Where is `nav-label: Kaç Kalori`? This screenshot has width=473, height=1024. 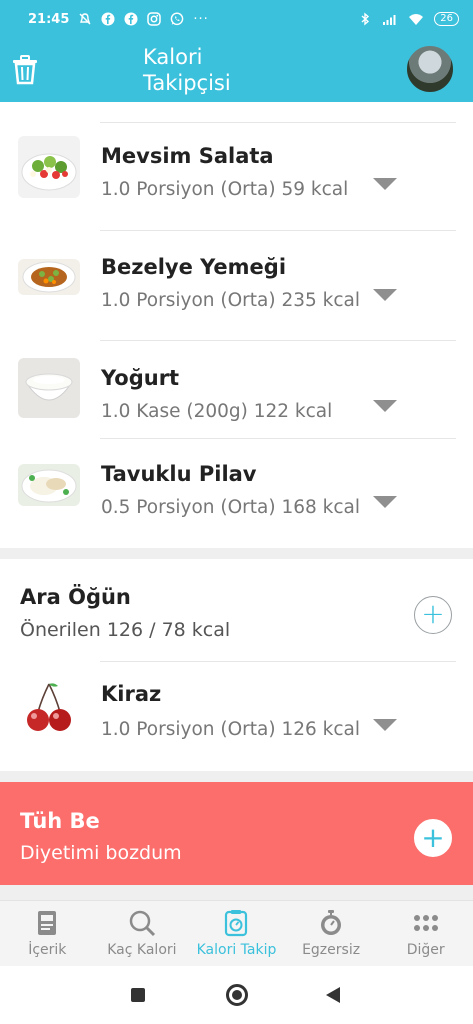 nav-label: Kaç Kalori is located at coordinates (142, 950).